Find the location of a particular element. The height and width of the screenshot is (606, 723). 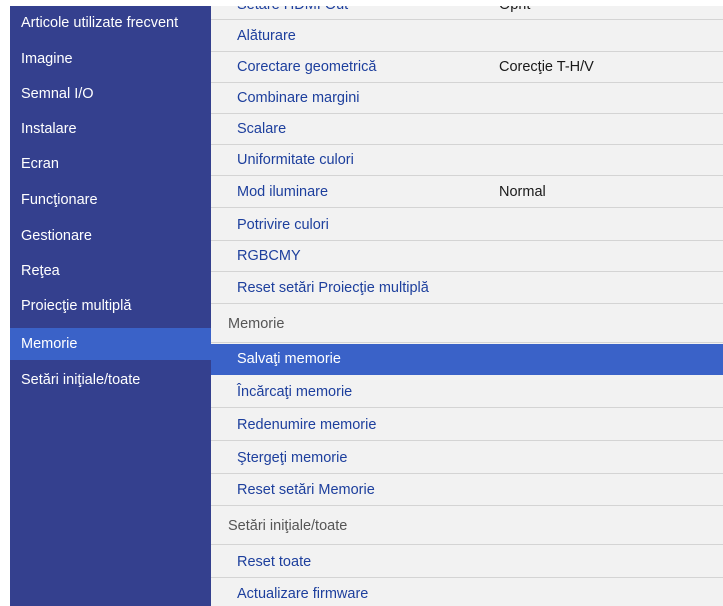

submenu-item-color-matching: Potrivire culori is located at coordinates (467, 225).